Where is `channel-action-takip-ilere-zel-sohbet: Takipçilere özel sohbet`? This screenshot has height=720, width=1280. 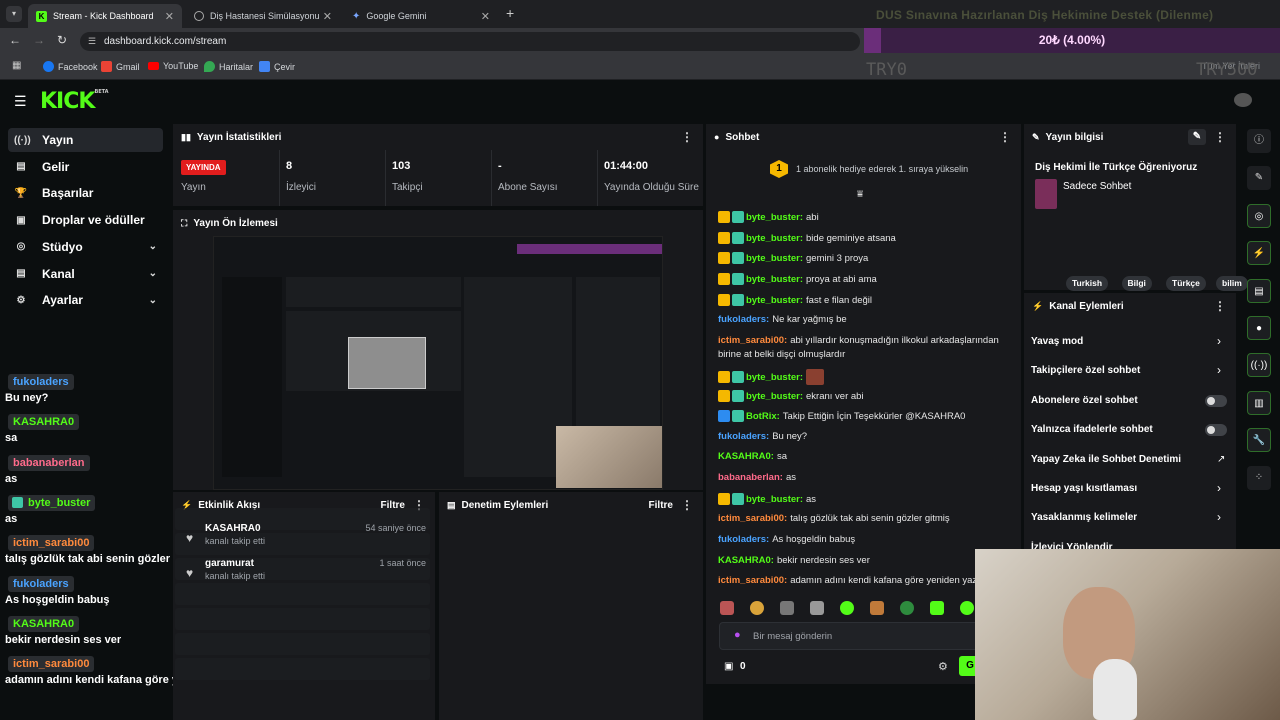
channel-action-takip-ilere-zel-sohbet: Takipçilere özel sohbet is located at coordinates (1085, 370).